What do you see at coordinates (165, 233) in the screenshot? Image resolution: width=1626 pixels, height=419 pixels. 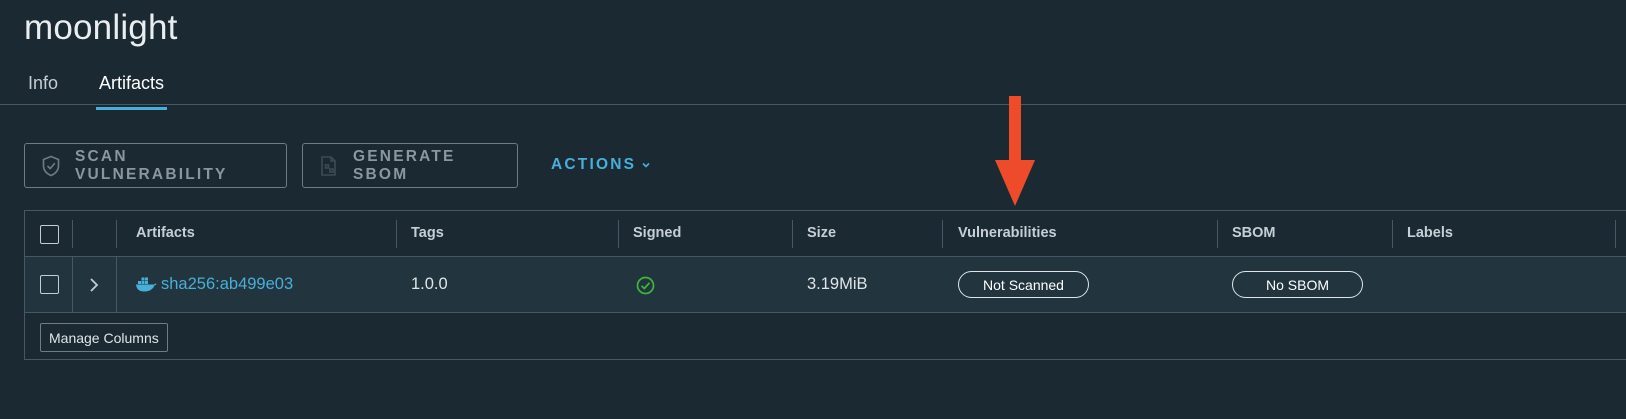 I see `column-header-artifacts: Artifacts` at bounding box center [165, 233].